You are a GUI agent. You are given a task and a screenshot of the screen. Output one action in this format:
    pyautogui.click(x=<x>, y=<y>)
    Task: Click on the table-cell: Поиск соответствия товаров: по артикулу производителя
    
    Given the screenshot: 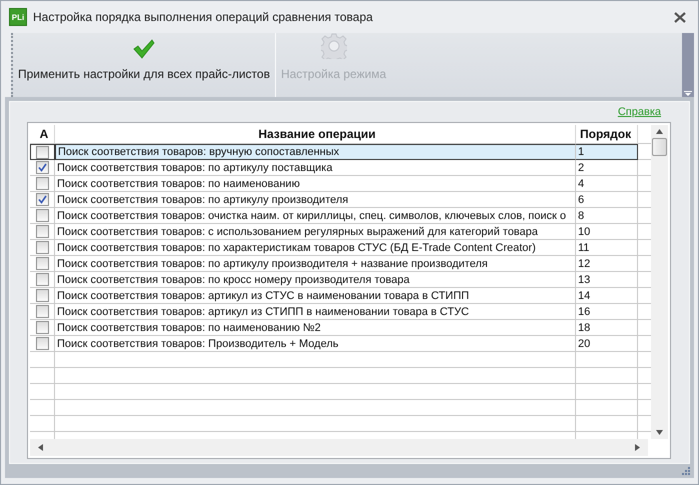 What is the action you would take?
    pyautogui.click(x=315, y=200)
    